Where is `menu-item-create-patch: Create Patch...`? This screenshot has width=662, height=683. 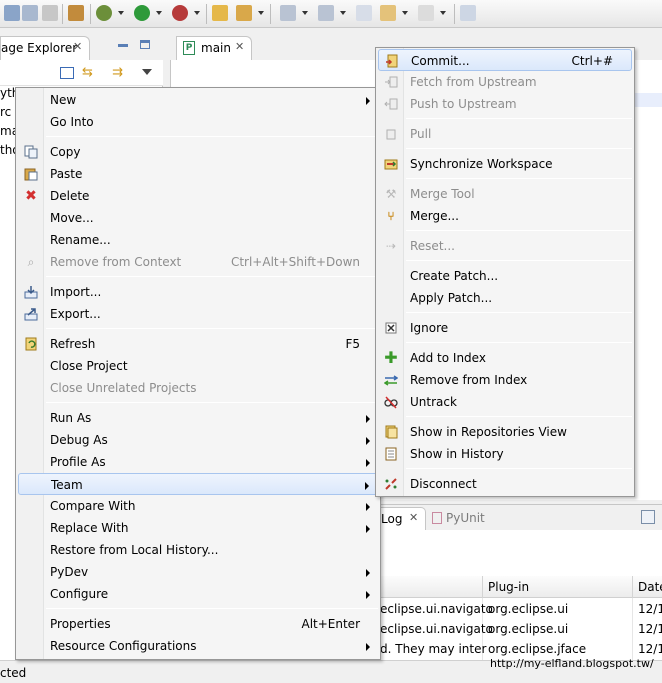 menu-item-create-patch: Create Patch... is located at coordinates (505, 276).